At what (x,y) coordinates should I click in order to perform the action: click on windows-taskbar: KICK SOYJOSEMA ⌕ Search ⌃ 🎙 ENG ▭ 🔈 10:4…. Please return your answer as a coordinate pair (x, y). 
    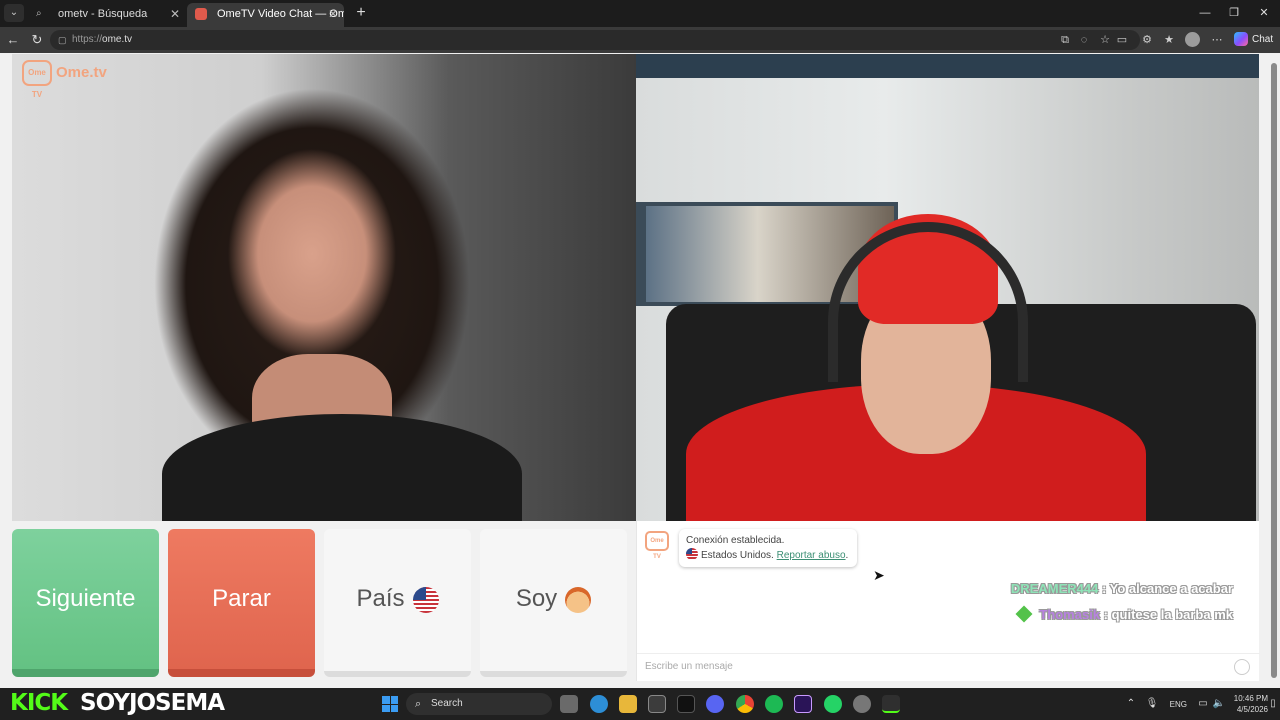
    Looking at the image, I should click on (640, 704).